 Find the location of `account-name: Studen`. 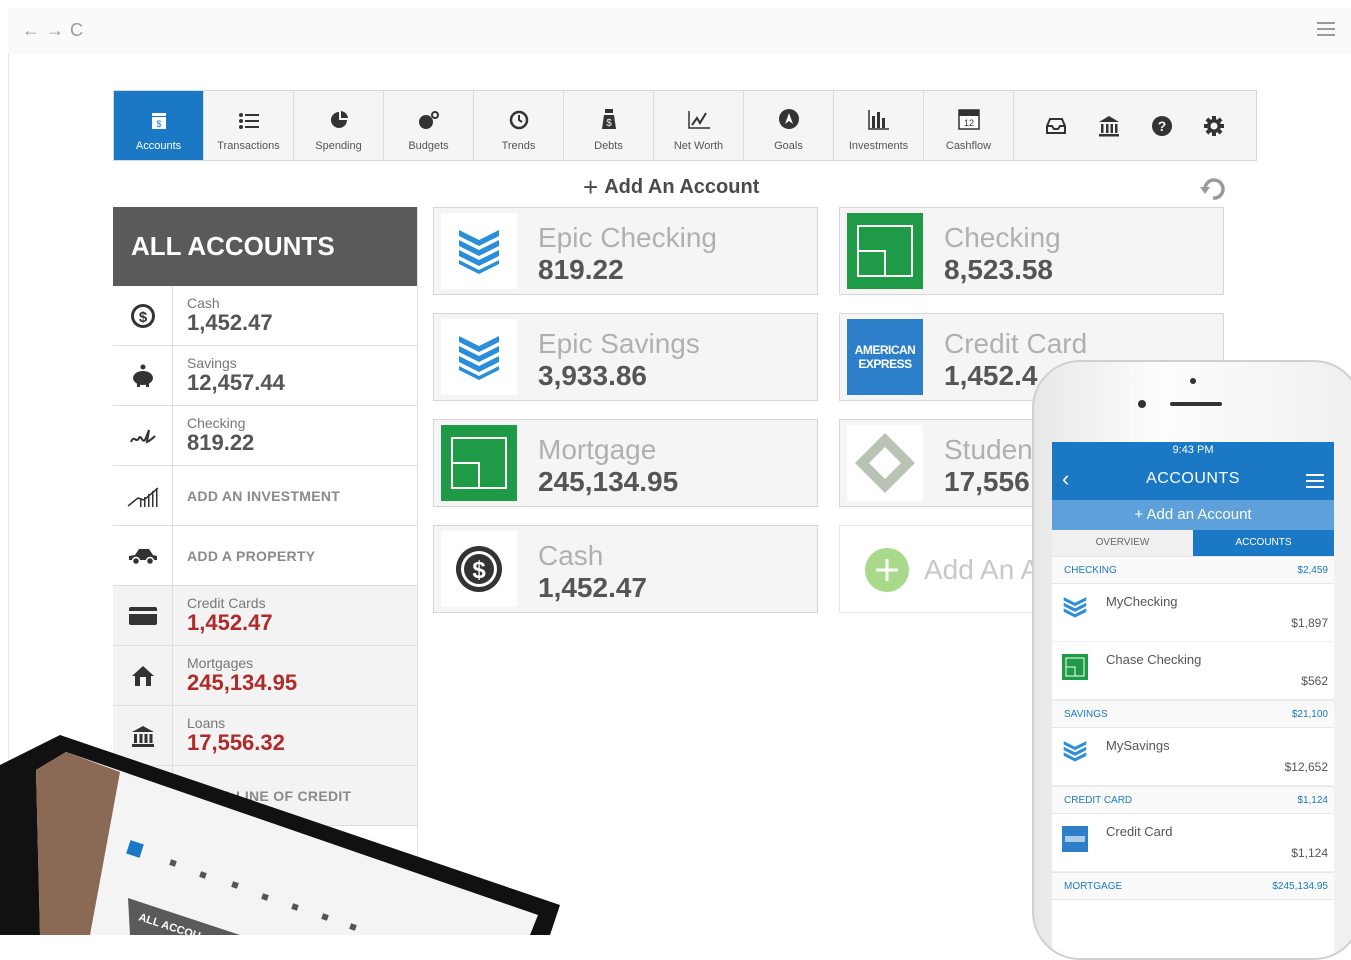

account-name: Studen is located at coordinates (988, 449).